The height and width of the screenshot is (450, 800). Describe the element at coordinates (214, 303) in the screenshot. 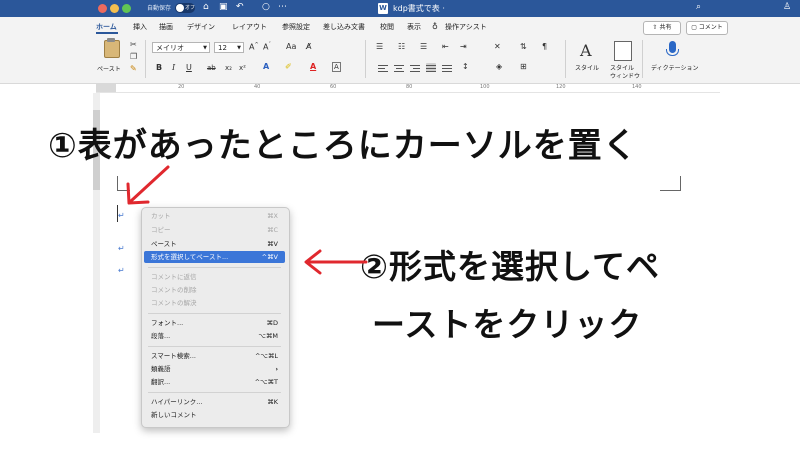

I see `menu-item-resolve-comment: コメントの解決` at that location.